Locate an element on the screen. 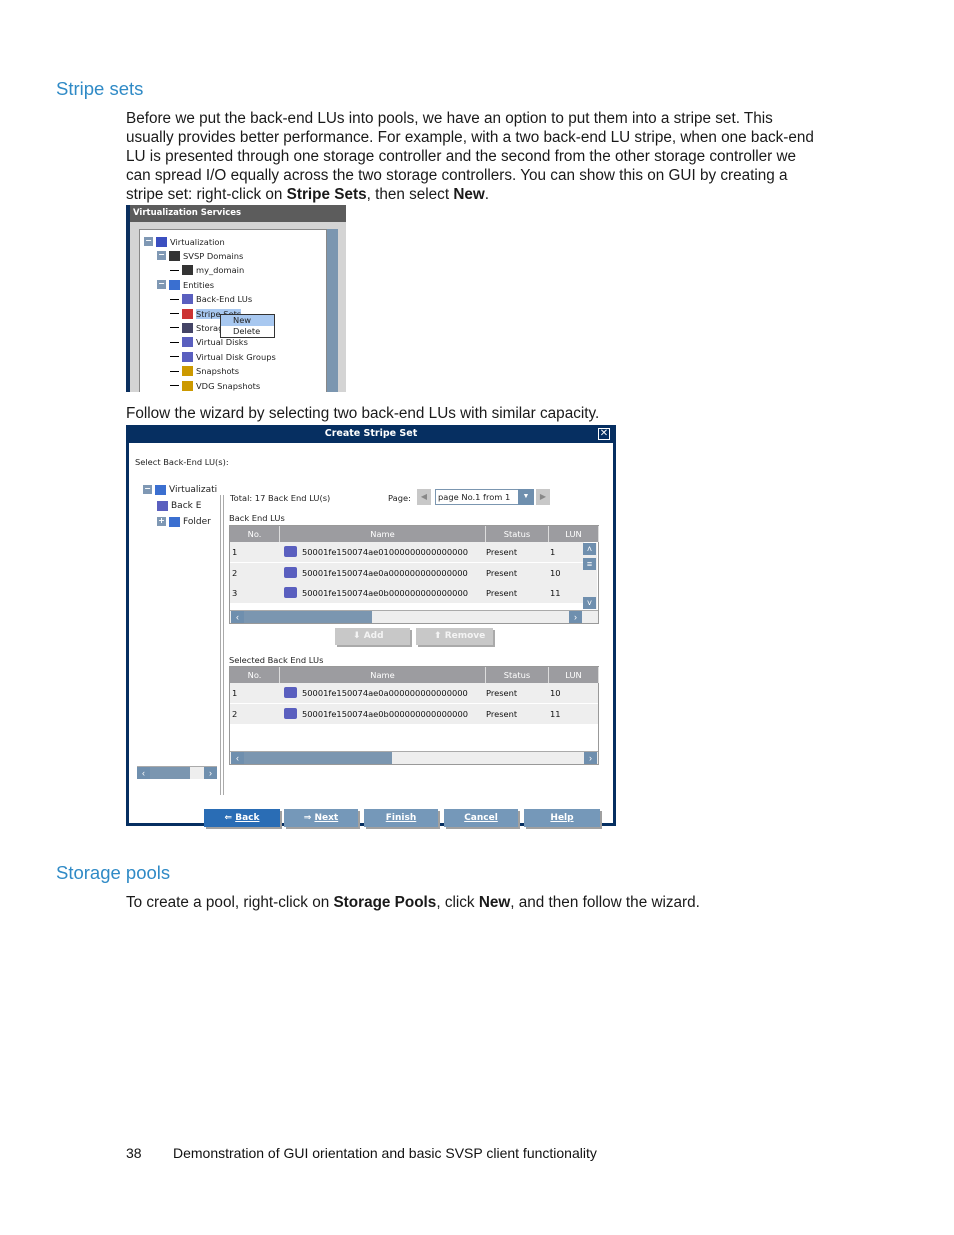 The width and height of the screenshot is (954, 1235). cancel-button: Cancel is located at coordinates (481, 818).